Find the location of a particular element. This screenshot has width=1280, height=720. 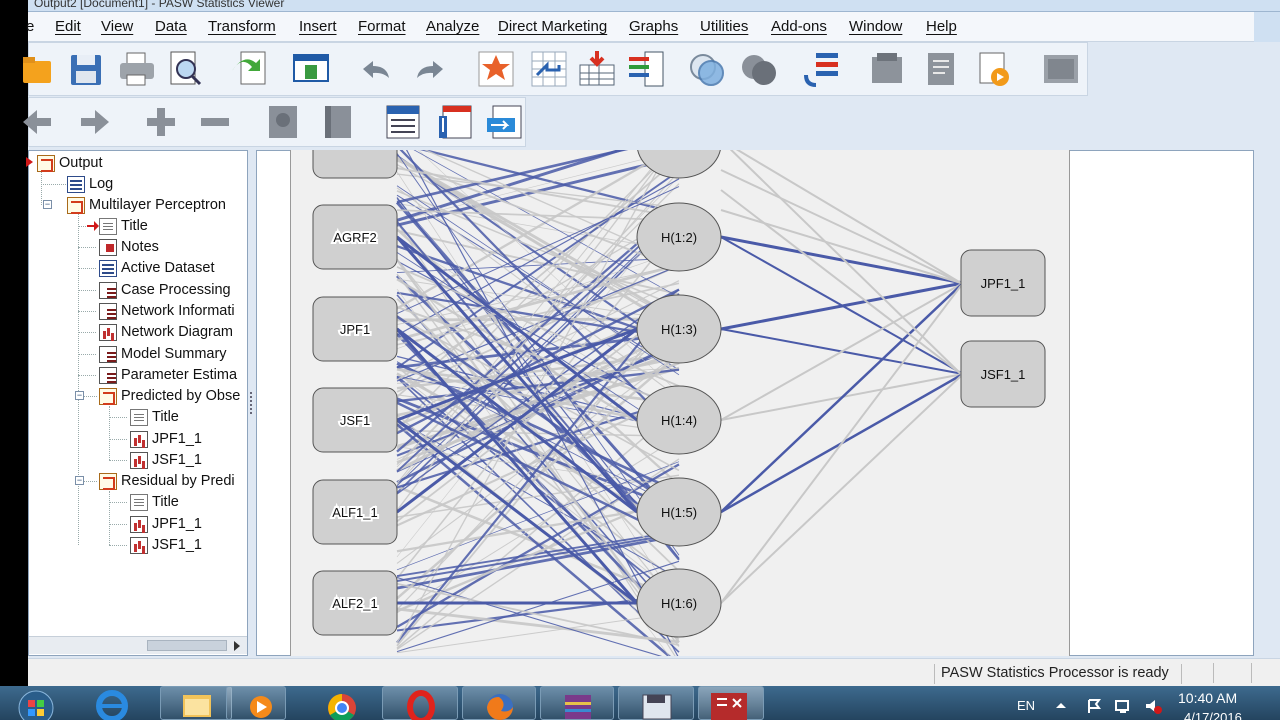

tree-item-predicted-by-observed: Predicted by Obse is located at coordinates (169, 396).